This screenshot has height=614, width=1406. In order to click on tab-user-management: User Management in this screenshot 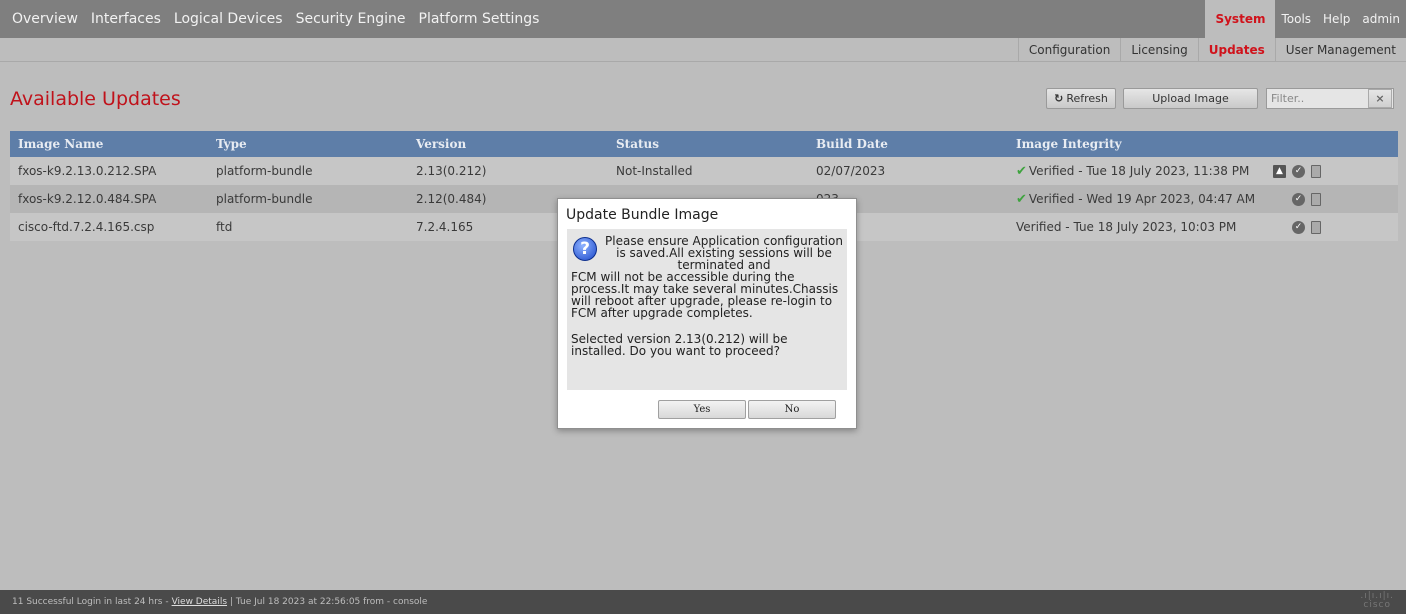, I will do `click(1340, 50)`.